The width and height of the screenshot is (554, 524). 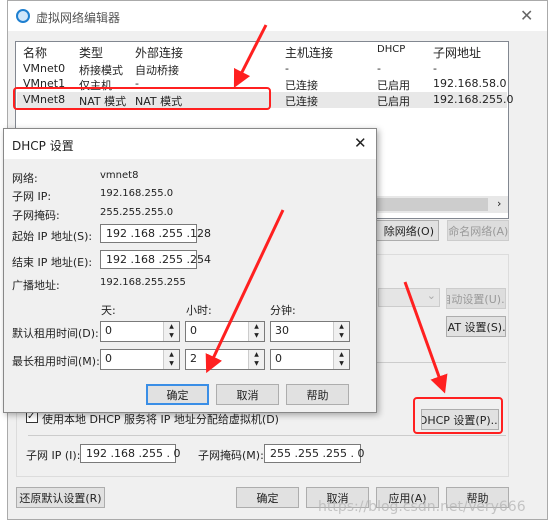 I want to click on highlight-dhcp-button, so click(x=458, y=415).